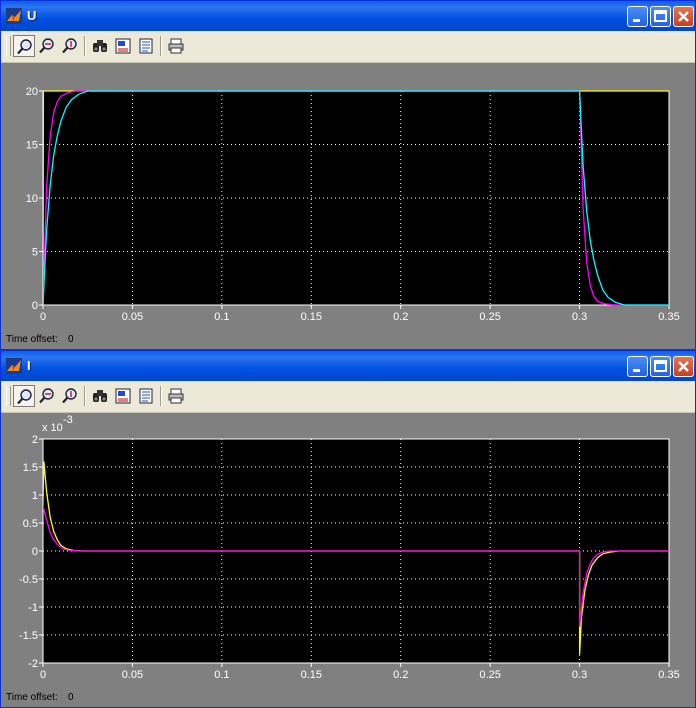  Describe the element at coordinates (68, 420) in the screenshot. I see `axis-exponent-power: -3` at that location.